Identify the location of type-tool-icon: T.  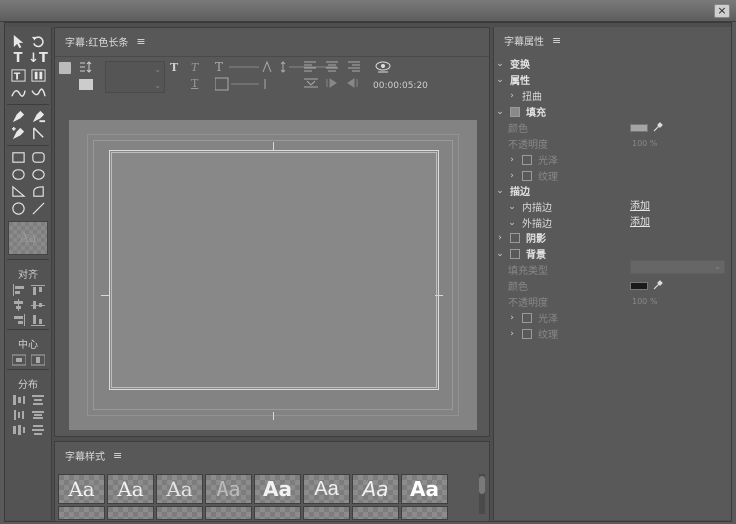
(18, 59).